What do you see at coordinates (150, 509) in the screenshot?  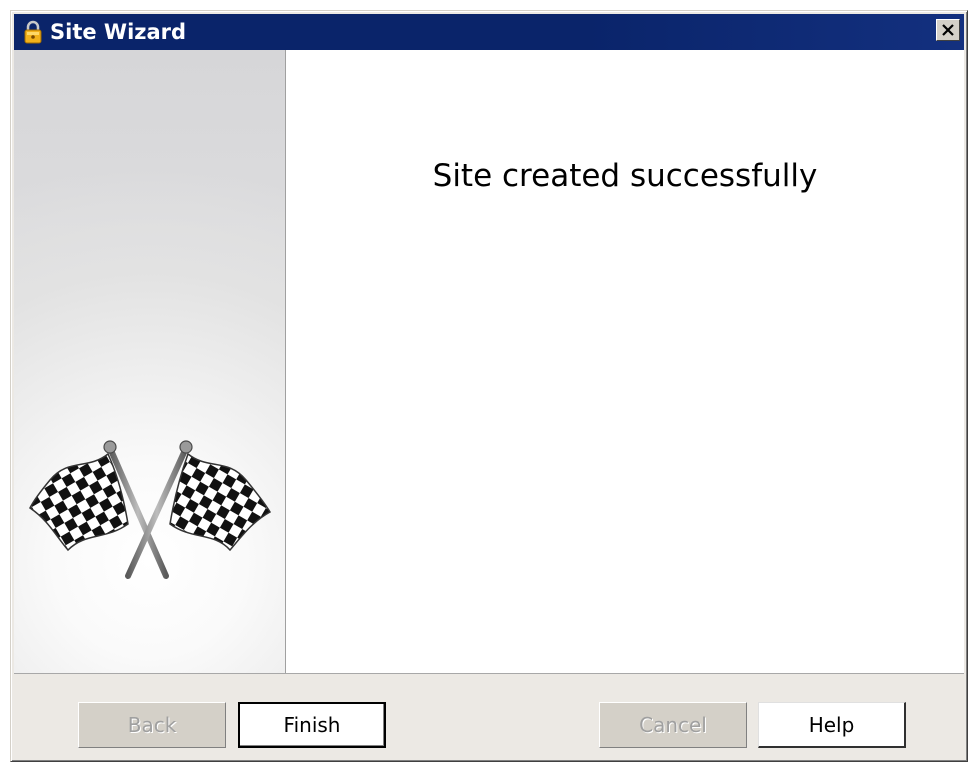 I see `checkered-flags-icon` at bounding box center [150, 509].